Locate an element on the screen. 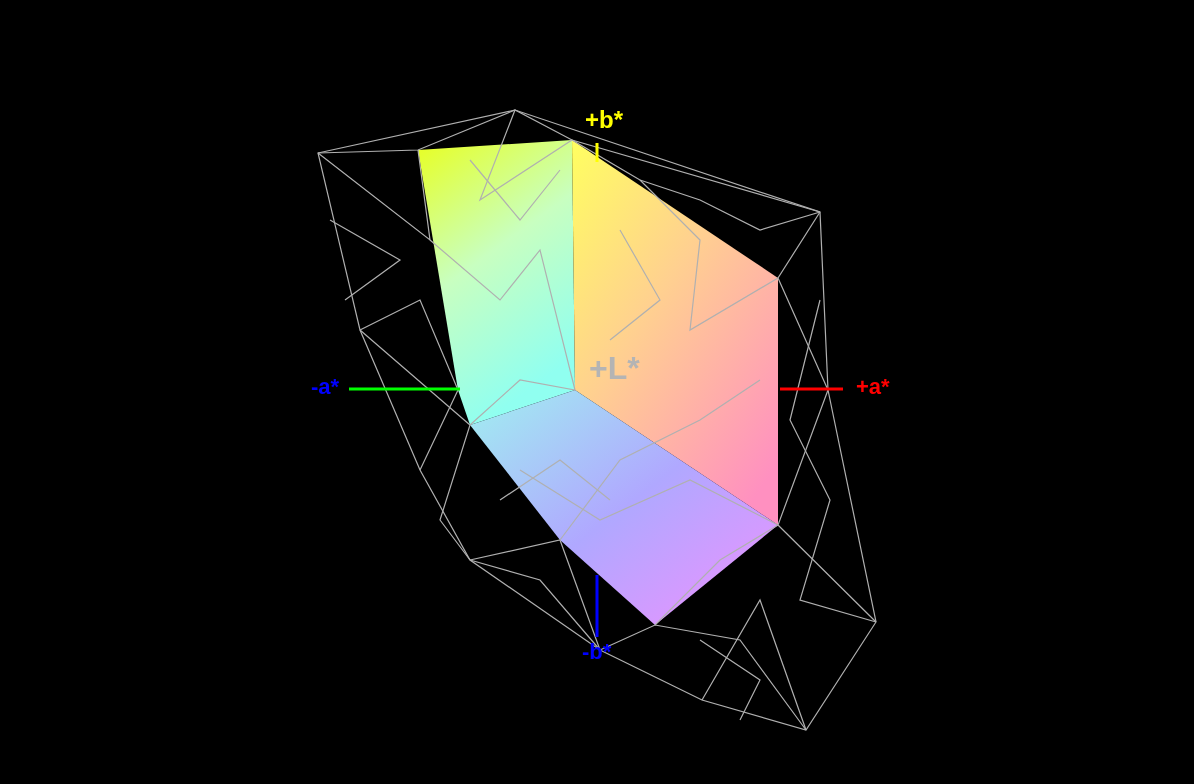  axis-label: -b* is located at coordinates (597, 652).